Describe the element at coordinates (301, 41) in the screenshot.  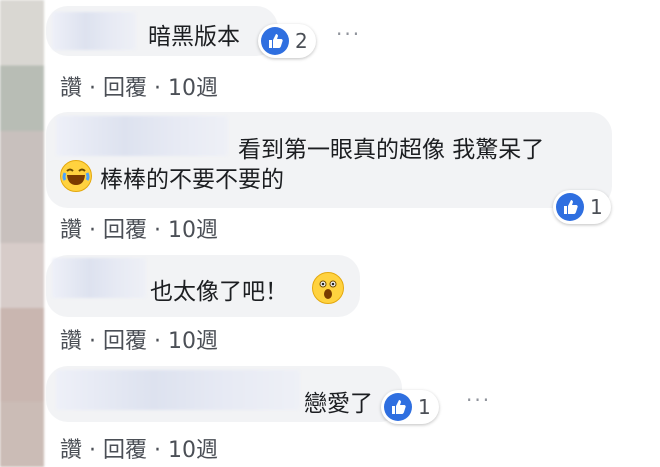
I see `reaction-count-value: 2` at that location.